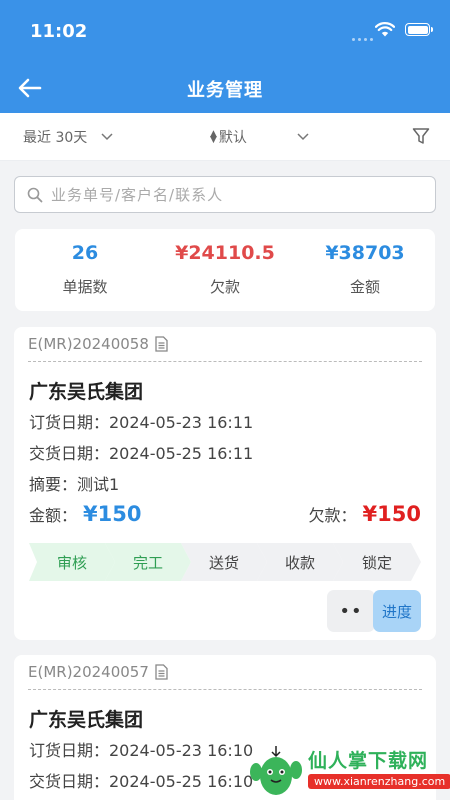 This screenshot has height=800, width=450. What do you see at coordinates (55, 138) in the screenshot?
I see `period-filter-label: 最近 30天` at bounding box center [55, 138].